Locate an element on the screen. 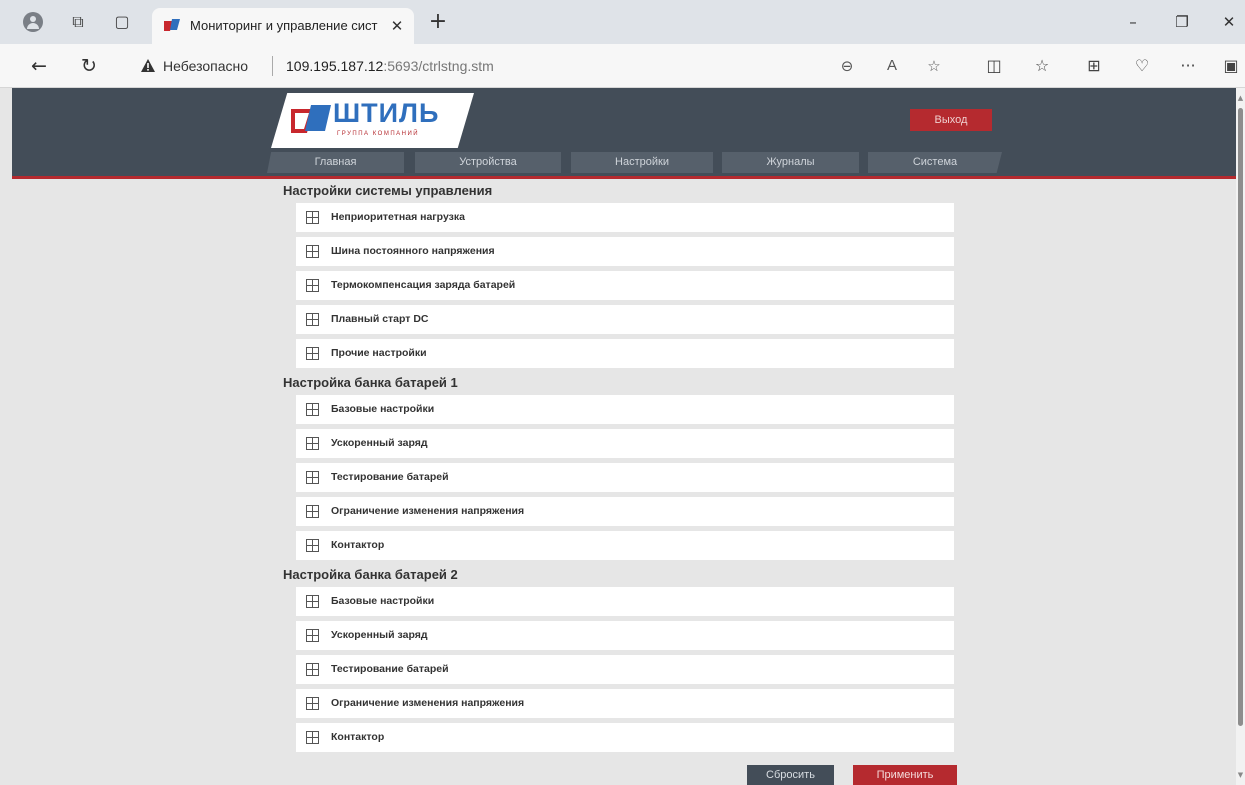 This screenshot has width=1245, height=785. collections-icon: ⊞ is located at coordinates (1094, 66).